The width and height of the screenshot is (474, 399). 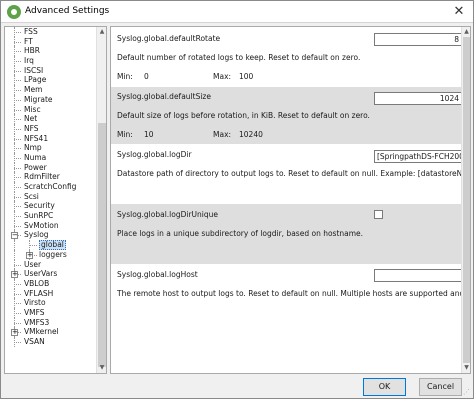 What do you see at coordinates (32, 109) in the screenshot?
I see `tree-item-label: Misc` at bounding box center [32, 109].